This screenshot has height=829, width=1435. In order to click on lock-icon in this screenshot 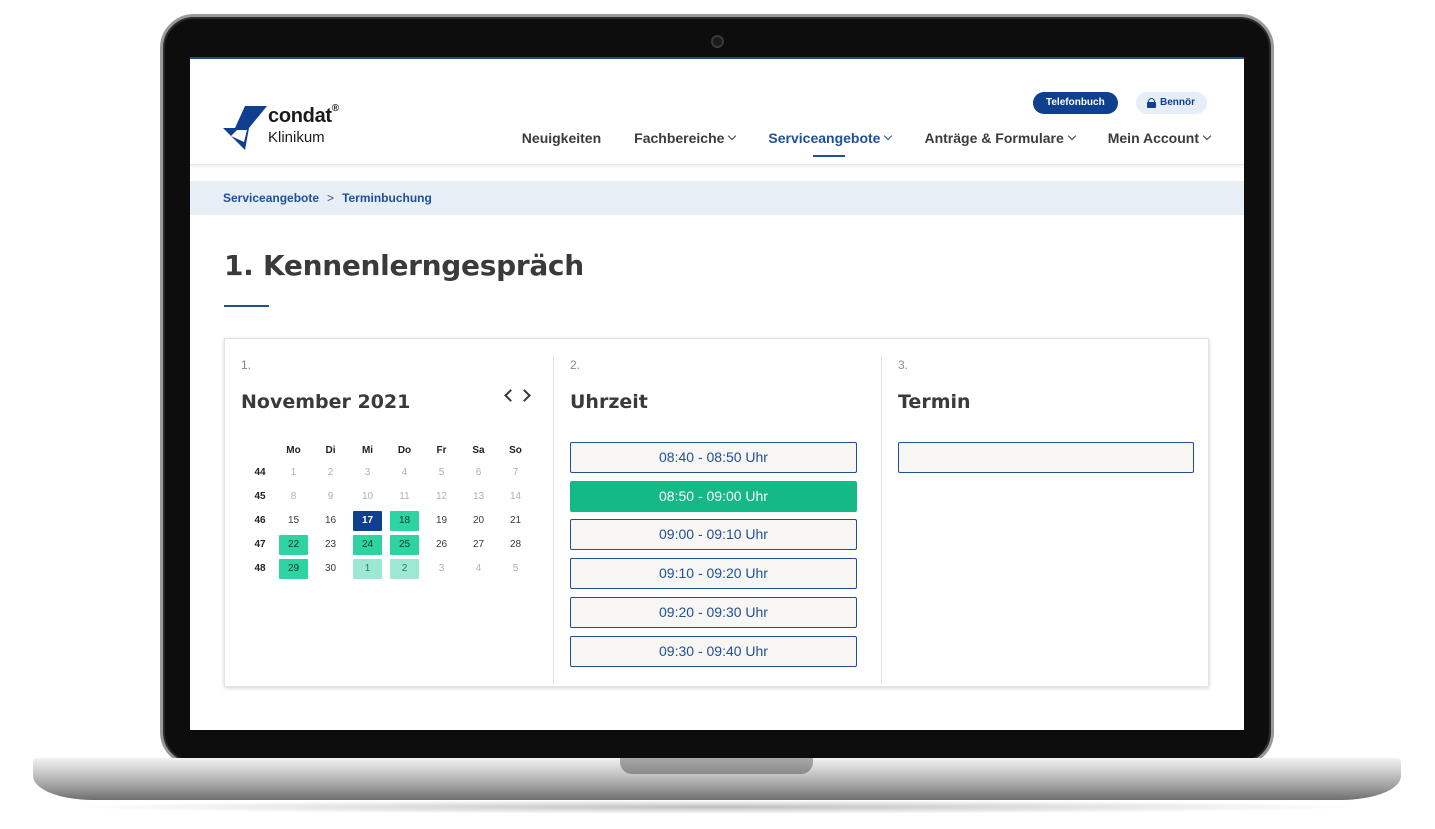, I will do `click(1151, 103)`.